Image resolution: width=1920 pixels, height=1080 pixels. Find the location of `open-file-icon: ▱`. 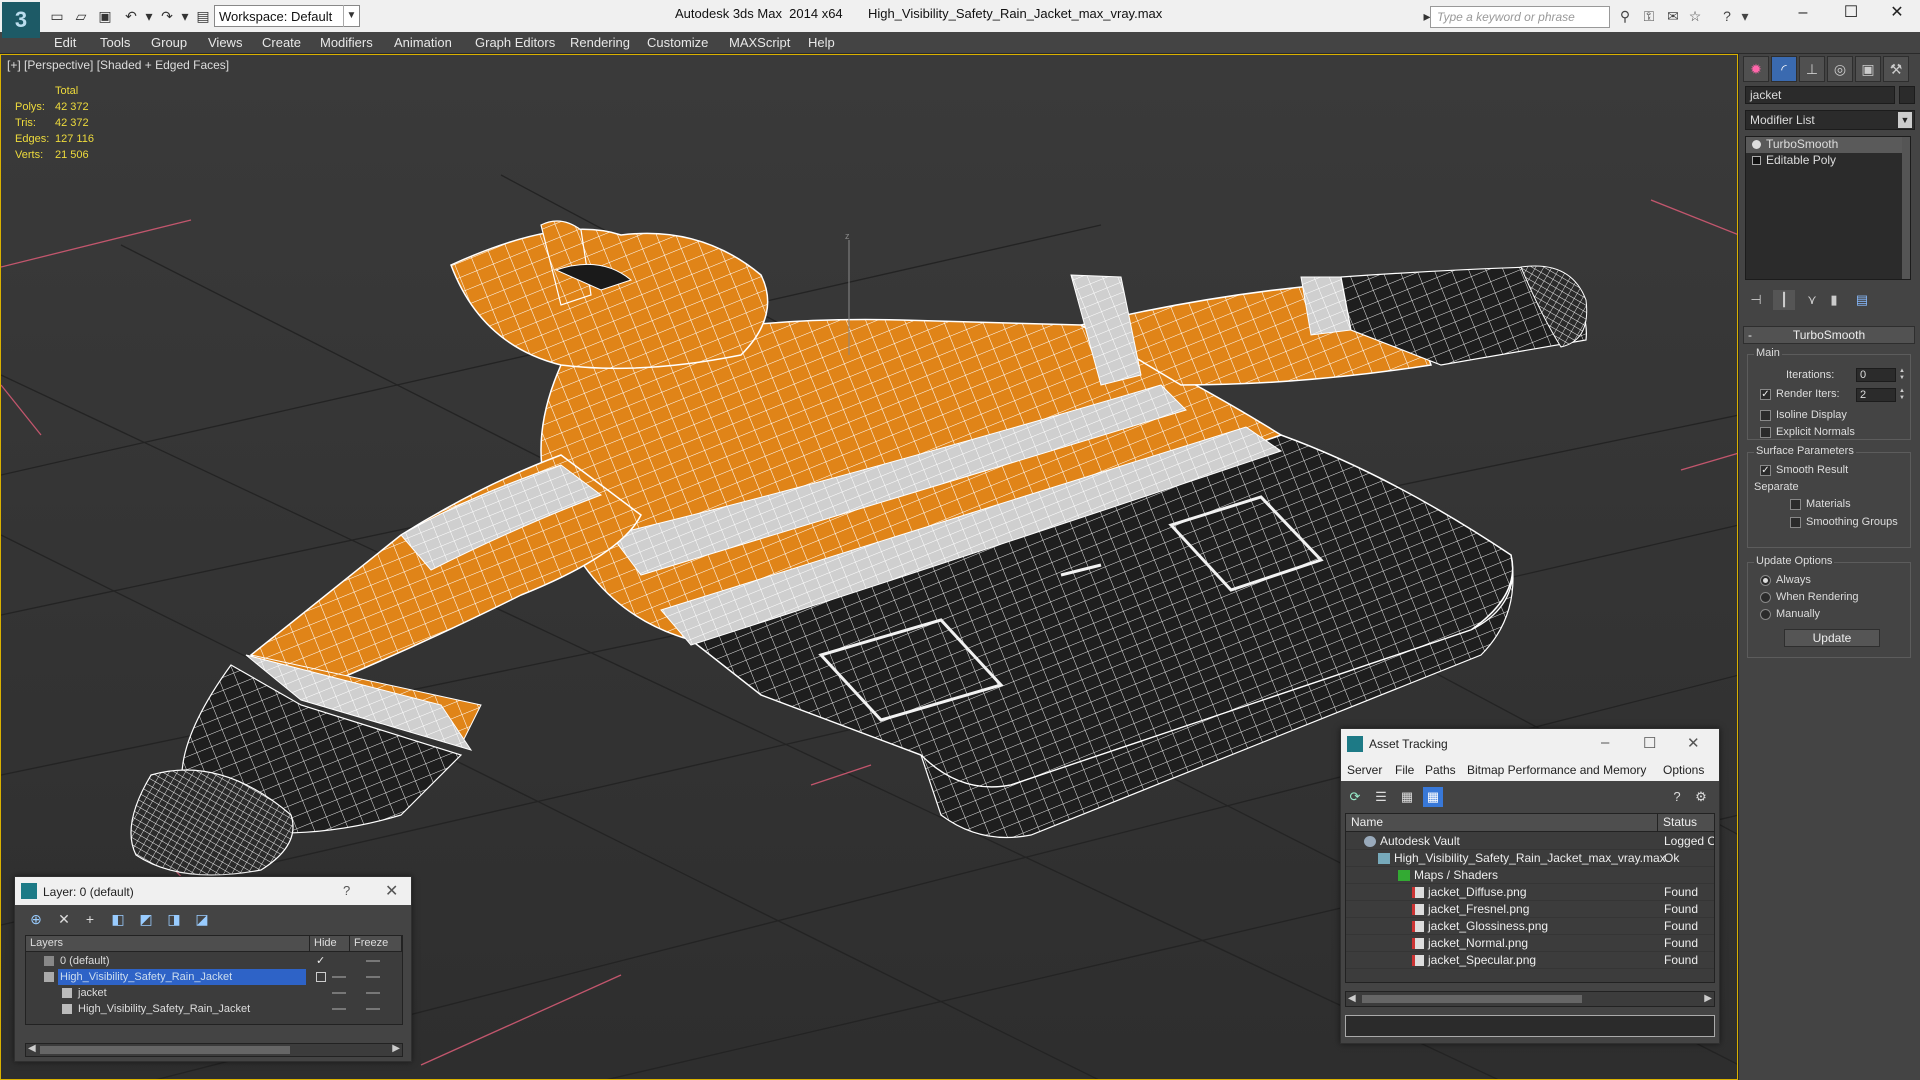

open-file-icon: ▱ is located at coordinates (81, 16).